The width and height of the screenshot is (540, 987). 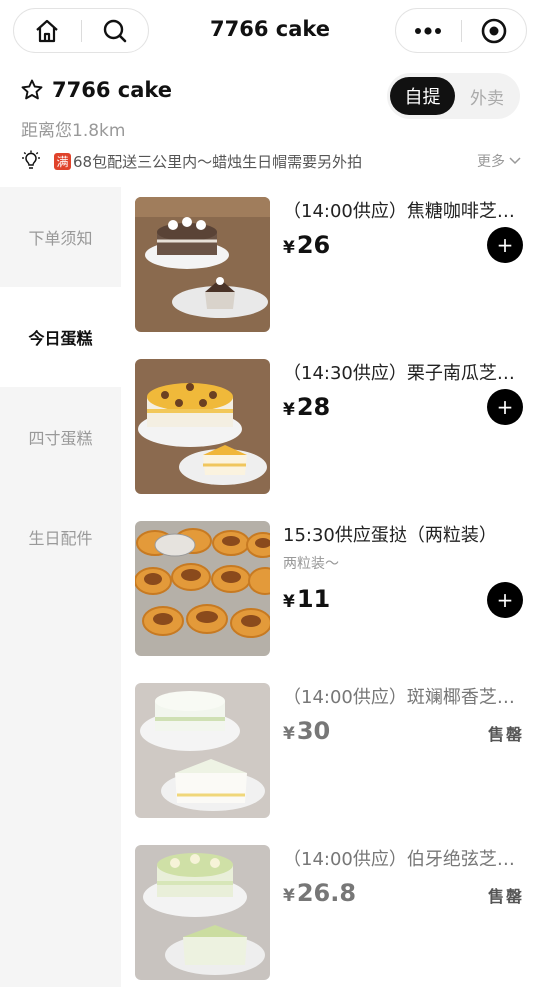 I want to click on product-item-soldout: （14:00供应）伯牙绝弦芝士蛋糕 ¥26.8 售罄, so click(x=330, y=911).